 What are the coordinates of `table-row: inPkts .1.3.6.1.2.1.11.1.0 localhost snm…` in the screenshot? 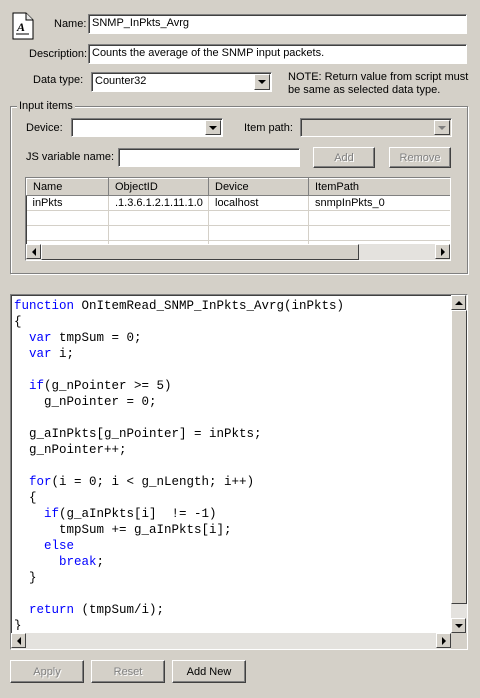 It's located at (238, 203).